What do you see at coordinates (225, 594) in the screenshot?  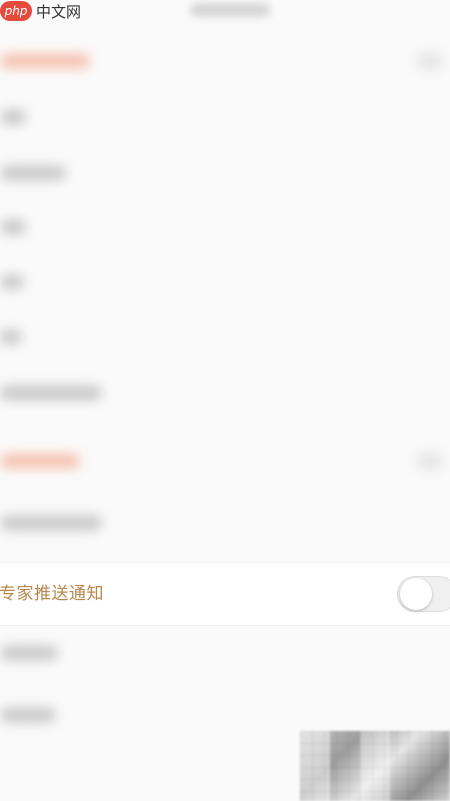 I see `expert-push-notification-row: 专家推送通知` at bounding box center [225, 594].